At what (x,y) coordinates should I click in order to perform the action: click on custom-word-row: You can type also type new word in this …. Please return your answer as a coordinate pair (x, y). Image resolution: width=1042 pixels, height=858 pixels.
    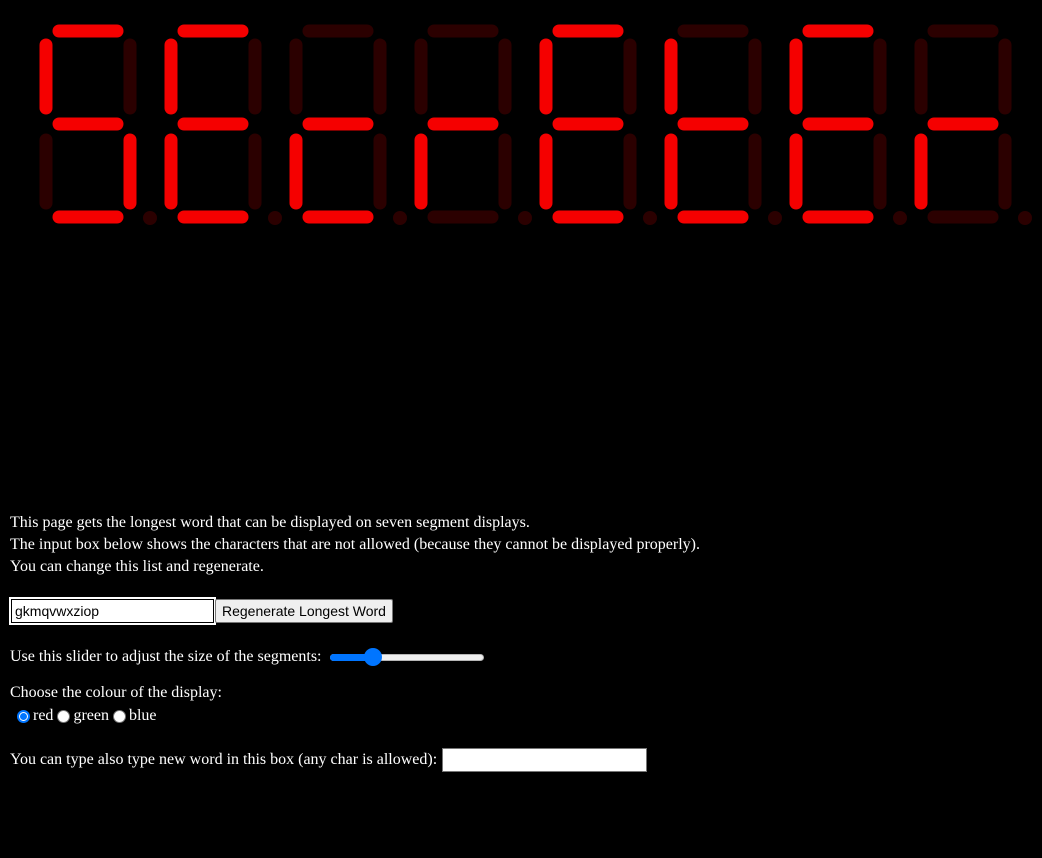
    Looking at the image, I should click on (520, 760).